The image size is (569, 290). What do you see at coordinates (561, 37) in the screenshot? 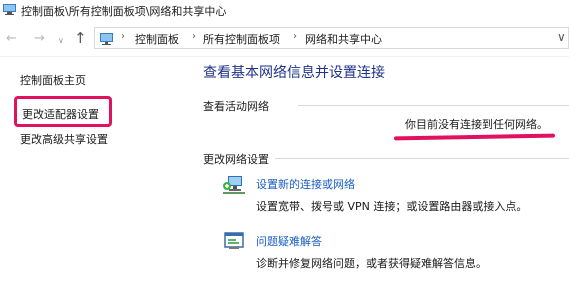
I see `chevron-down-icon: ∨` at bounding box center [561, 37].